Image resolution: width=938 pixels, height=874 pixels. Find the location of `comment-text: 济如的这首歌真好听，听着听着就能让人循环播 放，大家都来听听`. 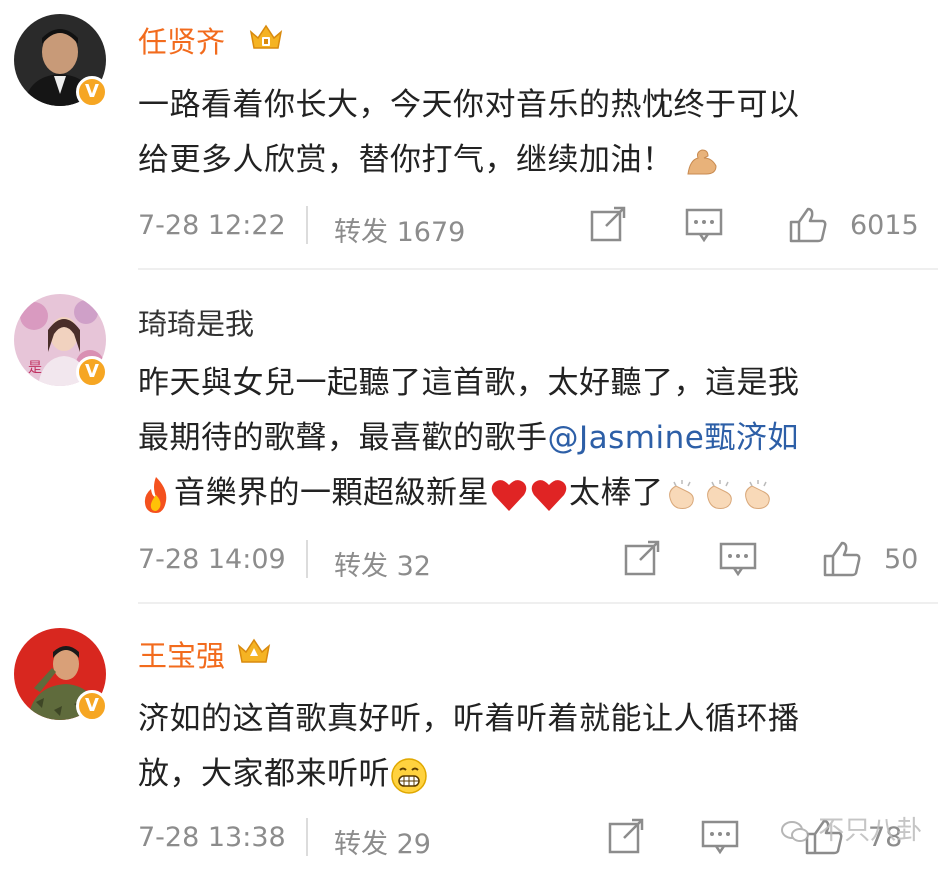

comment-text: 济如的这首歌真好听，听着听着就能让人循环播 放，大家都来听听 is located at coordinates (523, 747).